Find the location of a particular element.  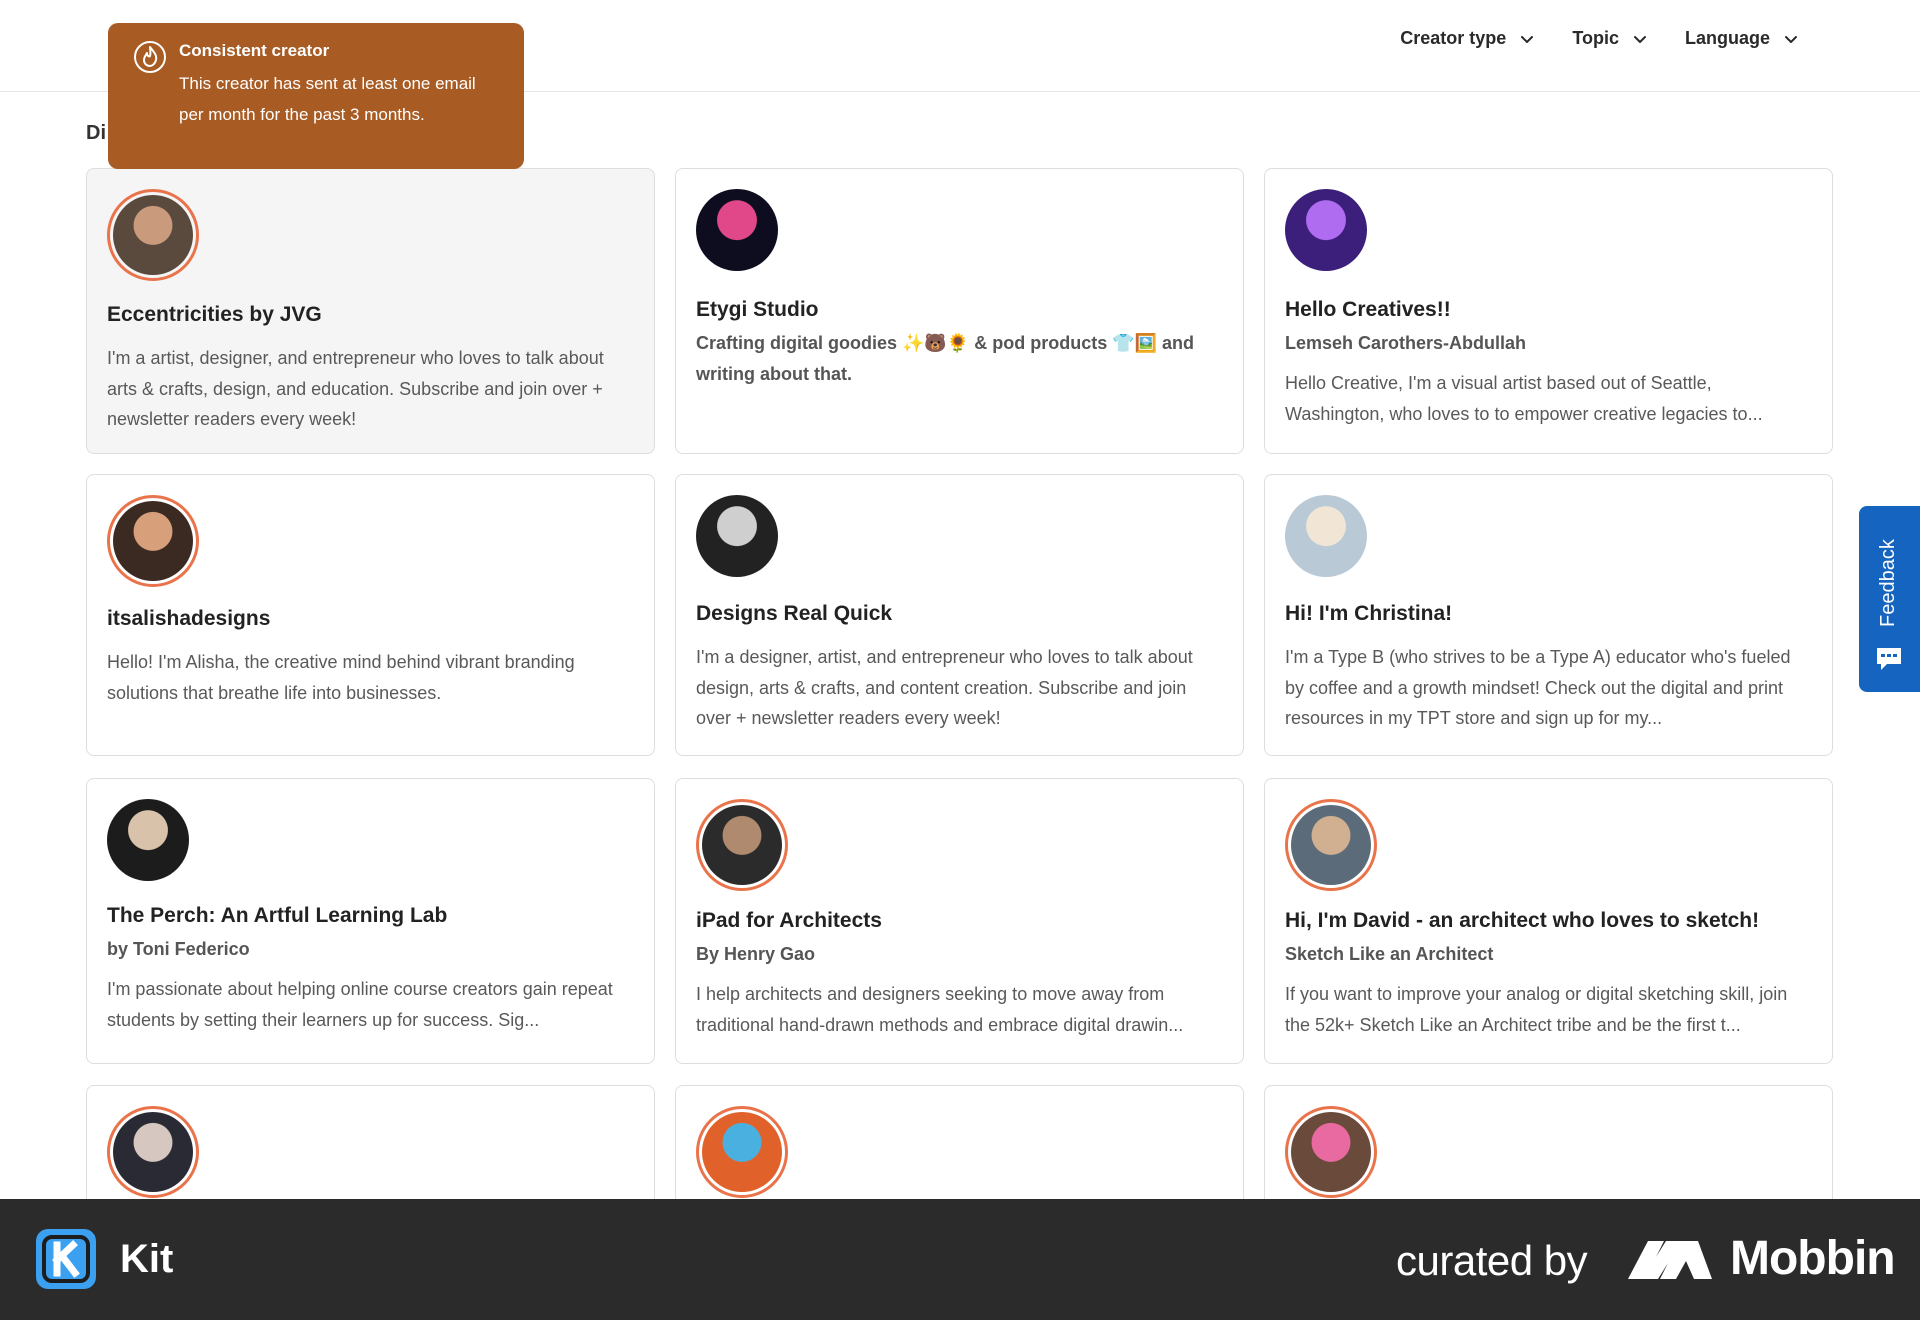

chat-bubble-icon is located at coordinates (1889, 659).